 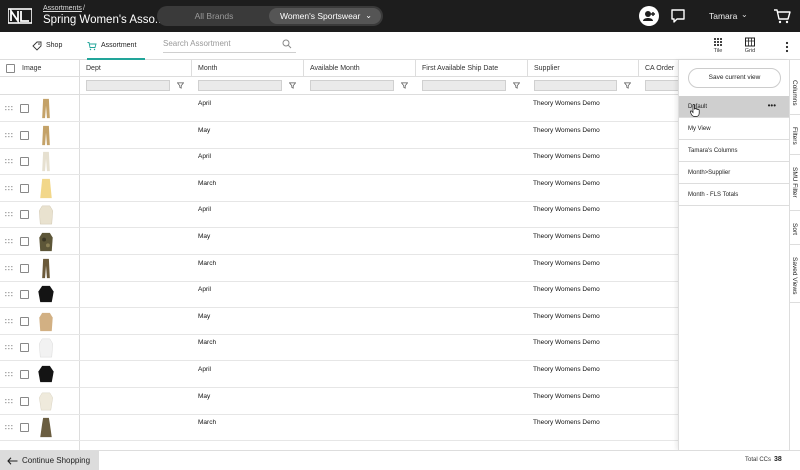 What do you see at coordinates (678, 16) in the screenshot?
I see `chat-icon` at bounding box center [678, 16].